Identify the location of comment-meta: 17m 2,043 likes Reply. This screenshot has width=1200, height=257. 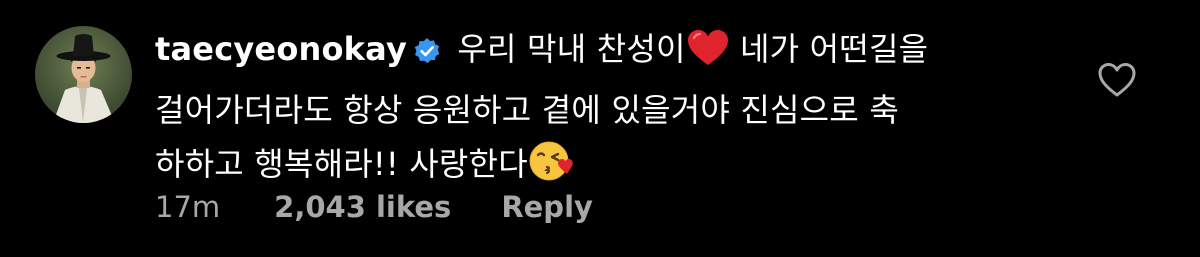
(374, 207).